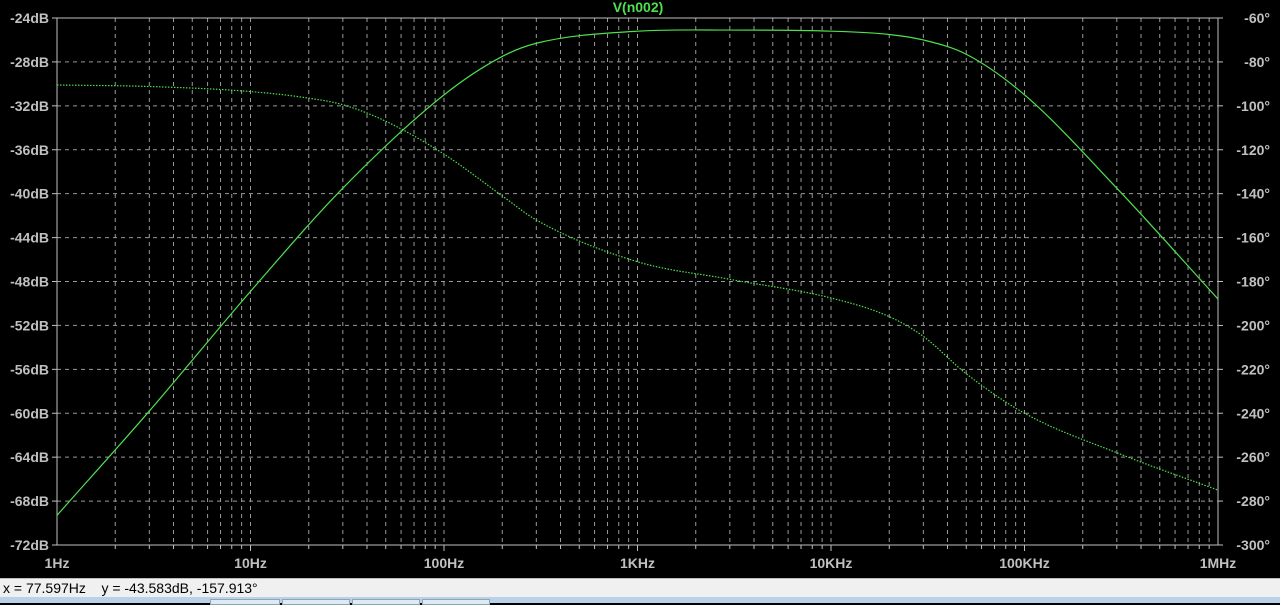 This screenshot has height=605, width=1280. What do you see at coordinates (1253, 413) in the screenshot?
I see `y-right-tick-label: -240°` at bounding box center [1253, 413].